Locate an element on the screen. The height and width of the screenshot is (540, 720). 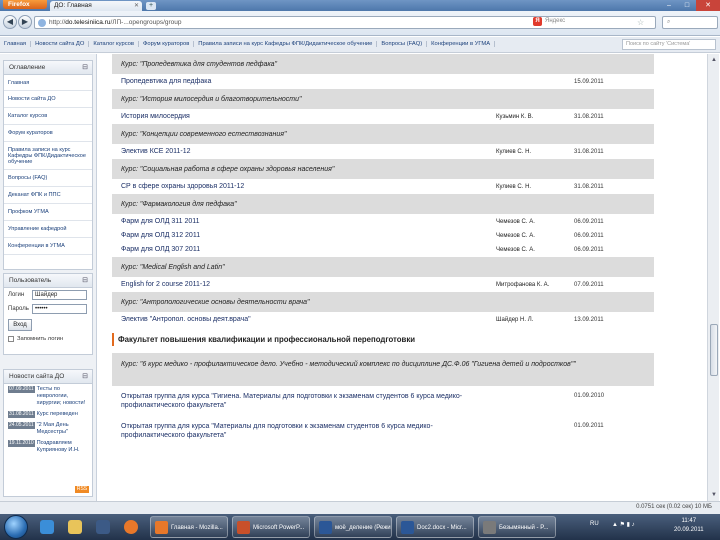
yandex-icon: Я is located at coordinates (537, 21).